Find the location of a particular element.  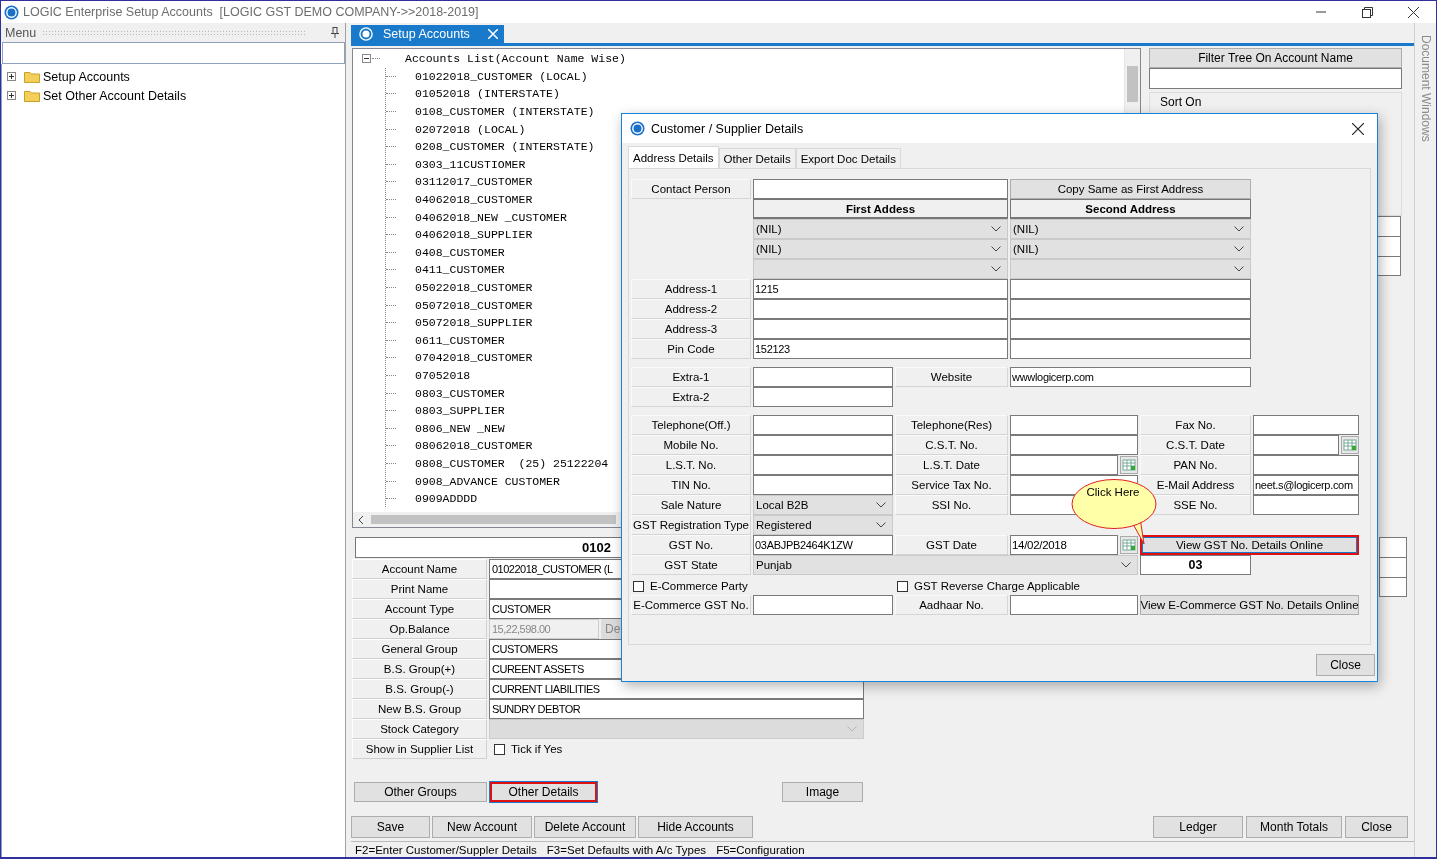

close-icon is located at coordinates (493, 34).